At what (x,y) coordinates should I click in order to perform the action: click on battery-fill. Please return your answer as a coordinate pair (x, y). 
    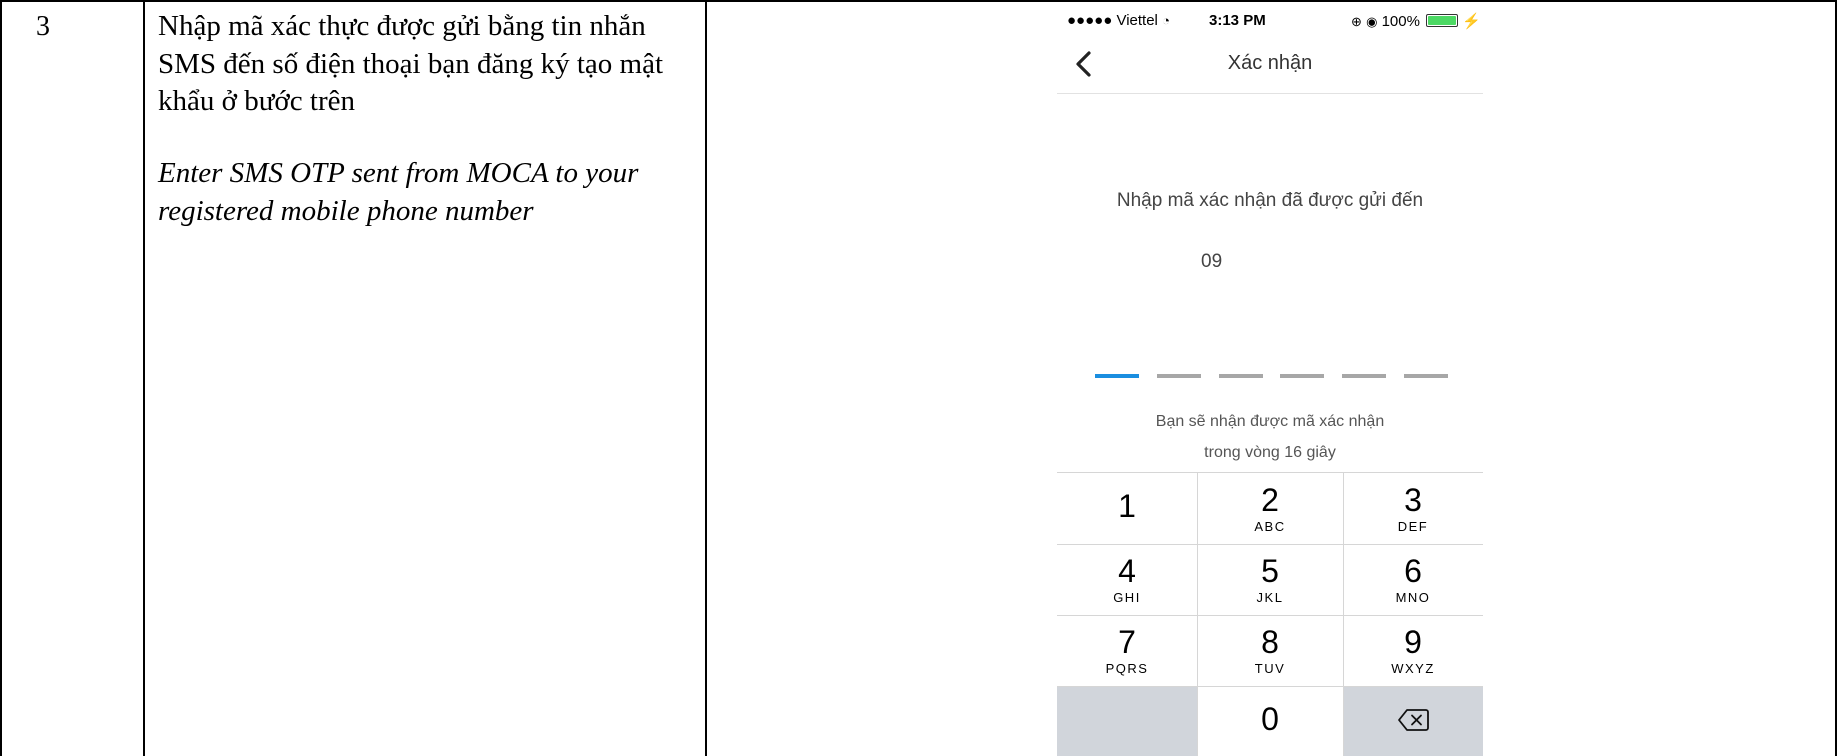
    Looking at the image, I should click on (1442, 20).